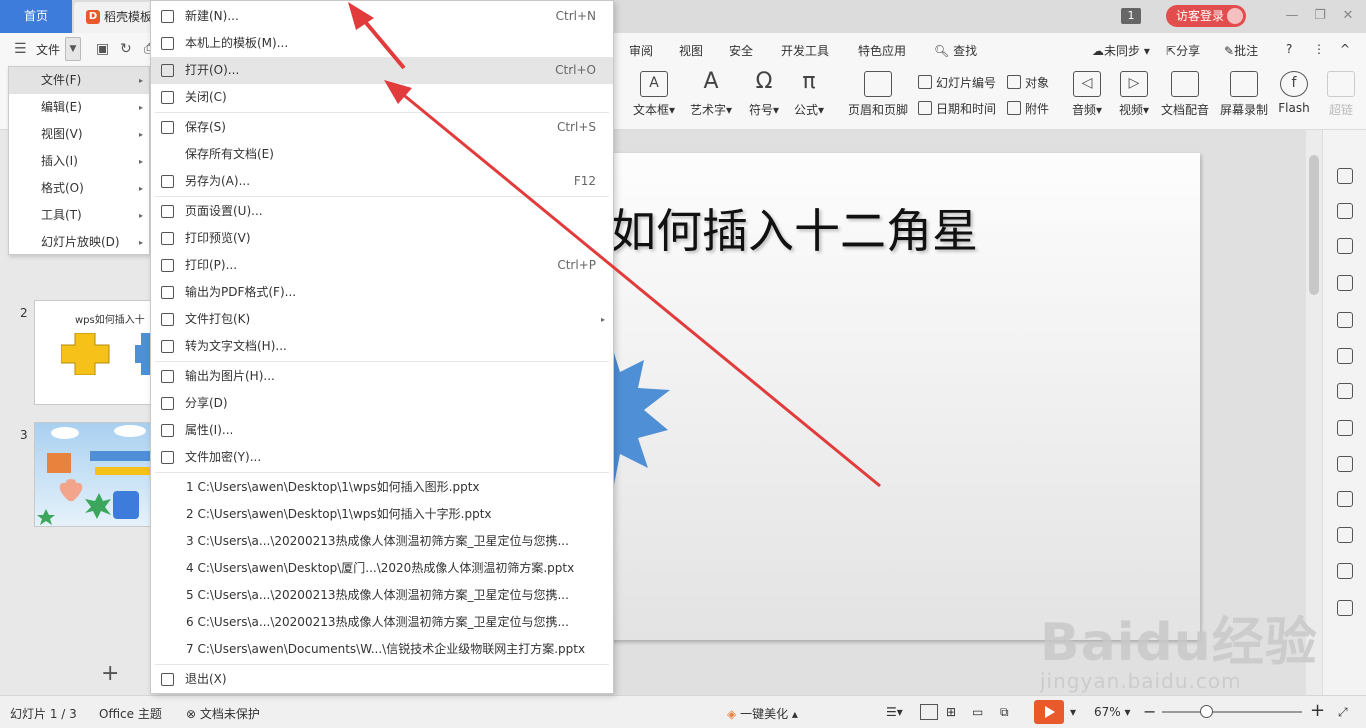 This screenshot has height=728, width=1366. What do you see at coordinates (957, 108) in the screenshot?
I see `datetime-button: 日期和时间` at bounding box center [957, 108].